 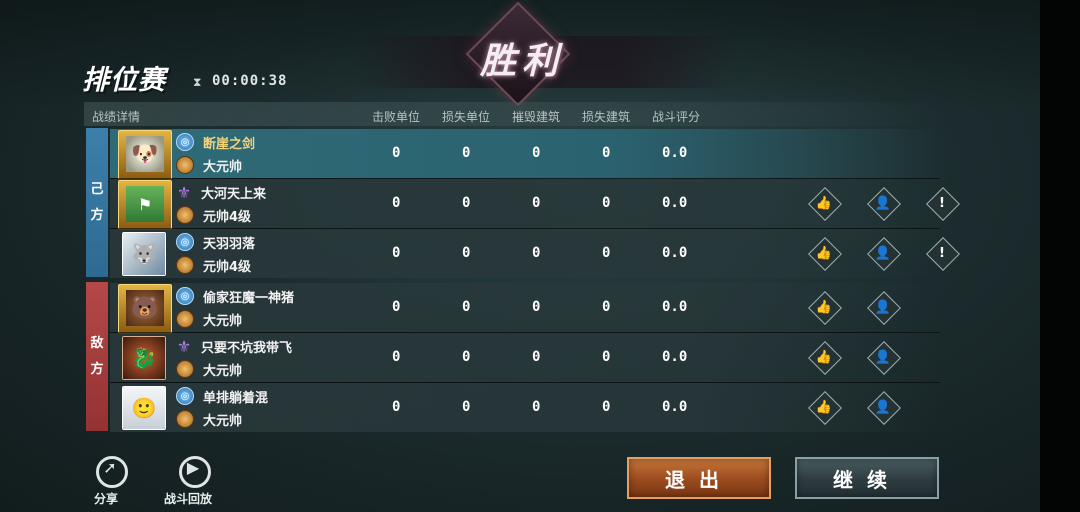 I want to click on exit-button: 退出, so click(x=699, y=478).